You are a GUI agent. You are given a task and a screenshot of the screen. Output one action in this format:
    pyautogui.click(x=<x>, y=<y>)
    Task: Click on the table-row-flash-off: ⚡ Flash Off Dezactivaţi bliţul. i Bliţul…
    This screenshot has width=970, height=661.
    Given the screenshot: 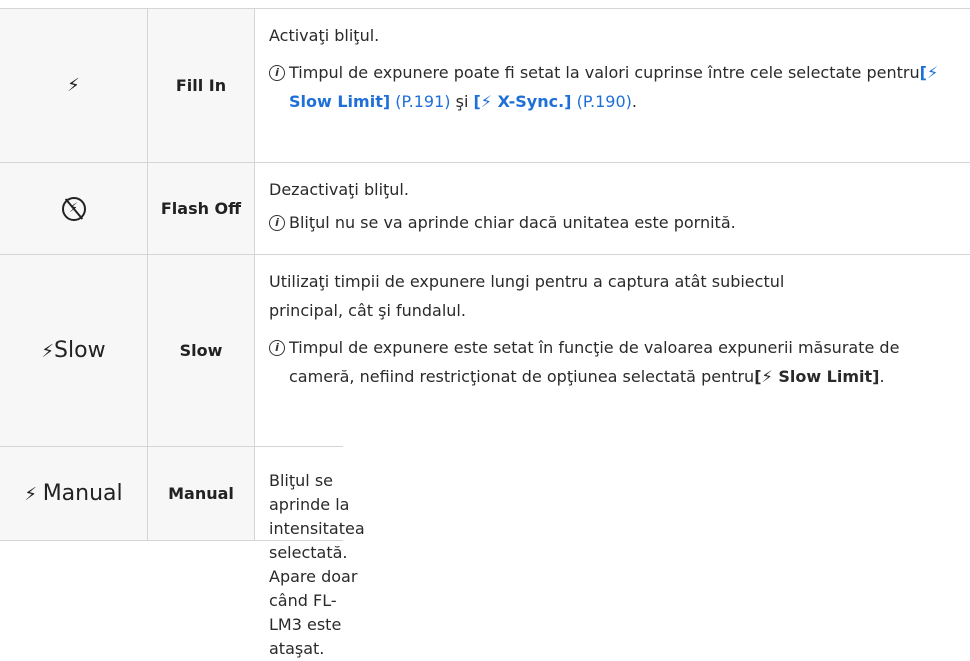 What is the action you would take?
    pyautogui.click(x=485, y=208)
    